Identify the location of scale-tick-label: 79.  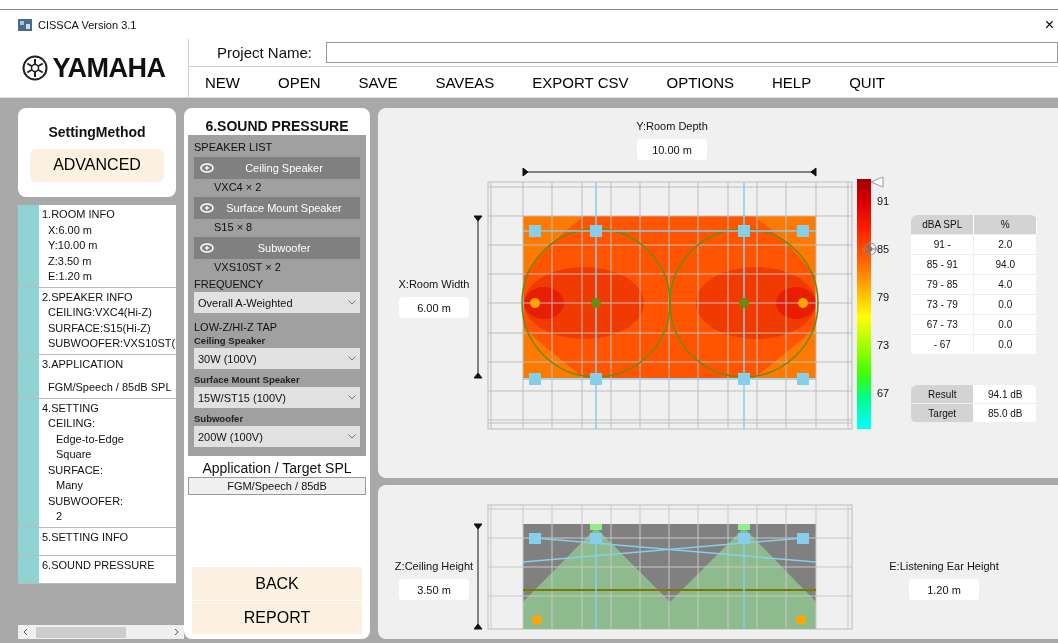
(883, 297).